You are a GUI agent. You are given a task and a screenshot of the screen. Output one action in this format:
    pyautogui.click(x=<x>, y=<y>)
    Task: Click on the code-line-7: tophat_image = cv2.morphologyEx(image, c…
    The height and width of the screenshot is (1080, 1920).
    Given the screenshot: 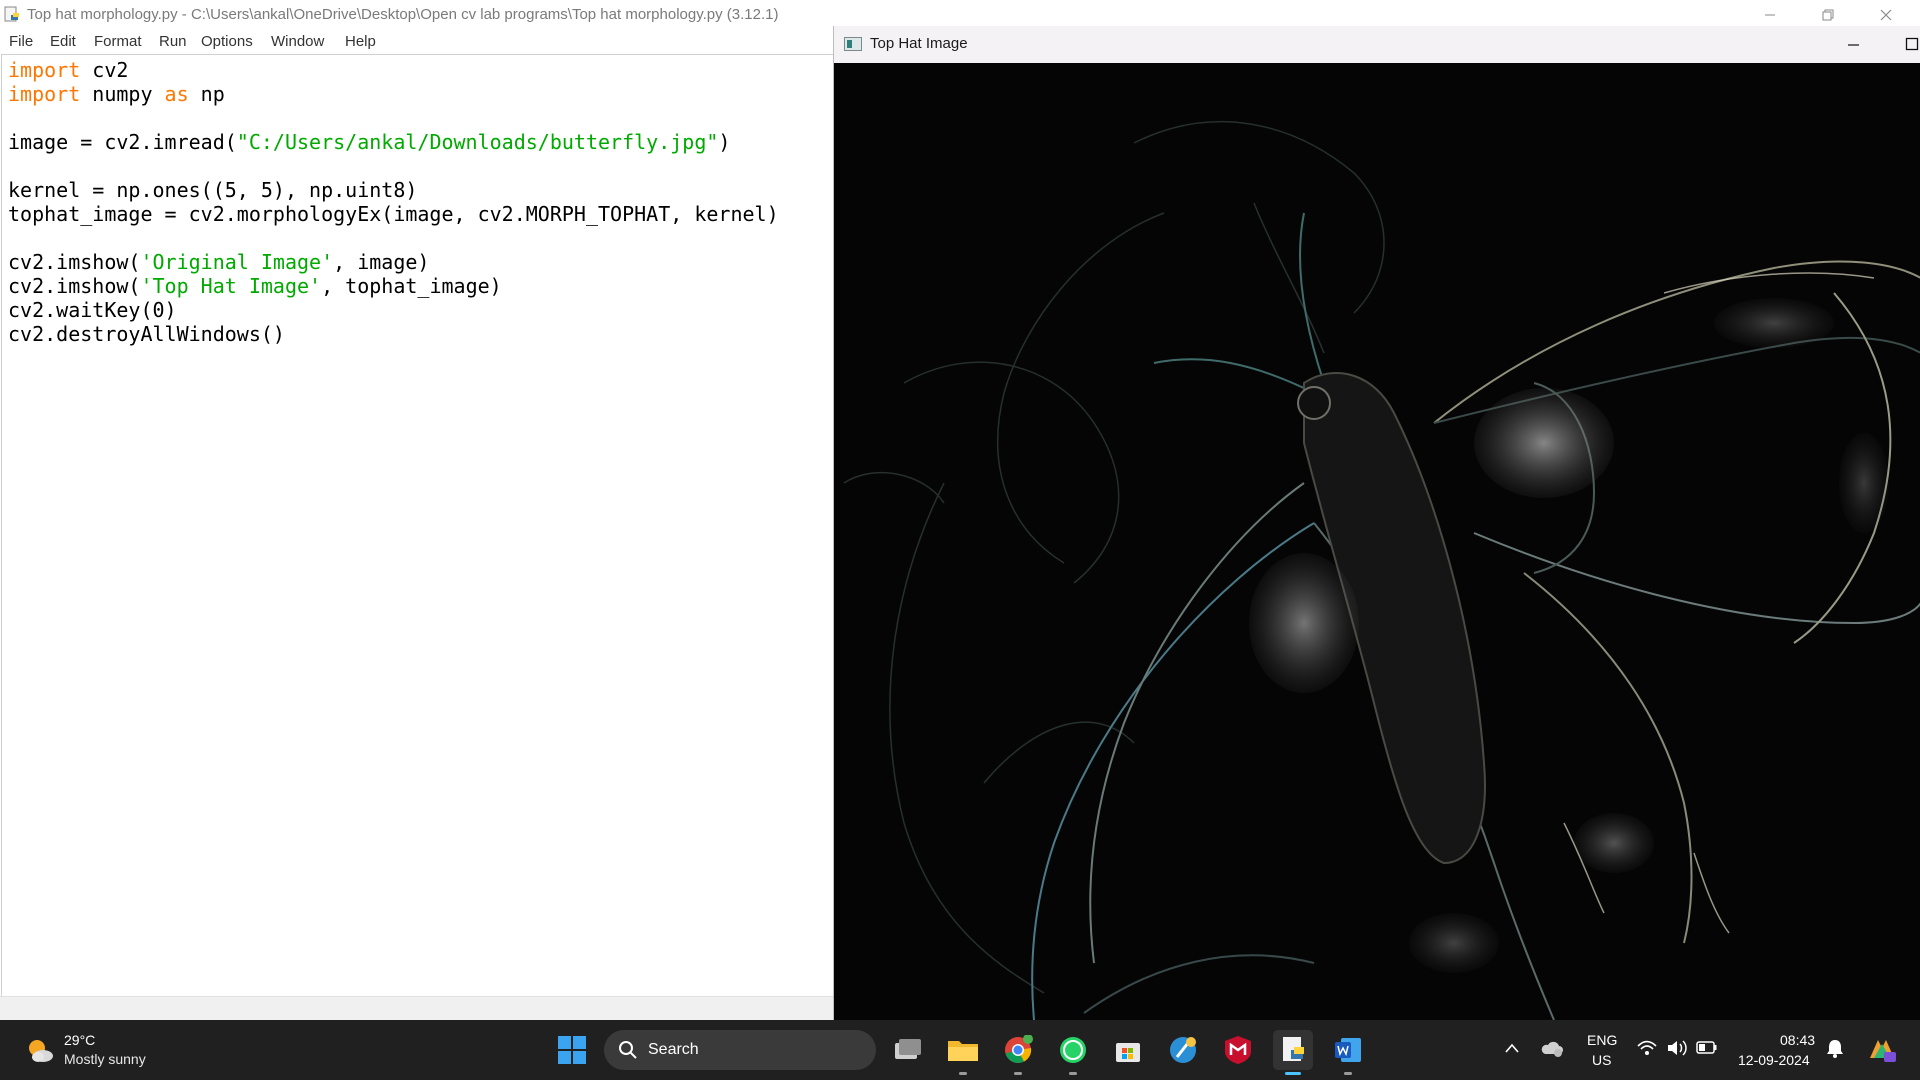 What is the action you would take?
    pyautogui.click(x=393, y=214)
    